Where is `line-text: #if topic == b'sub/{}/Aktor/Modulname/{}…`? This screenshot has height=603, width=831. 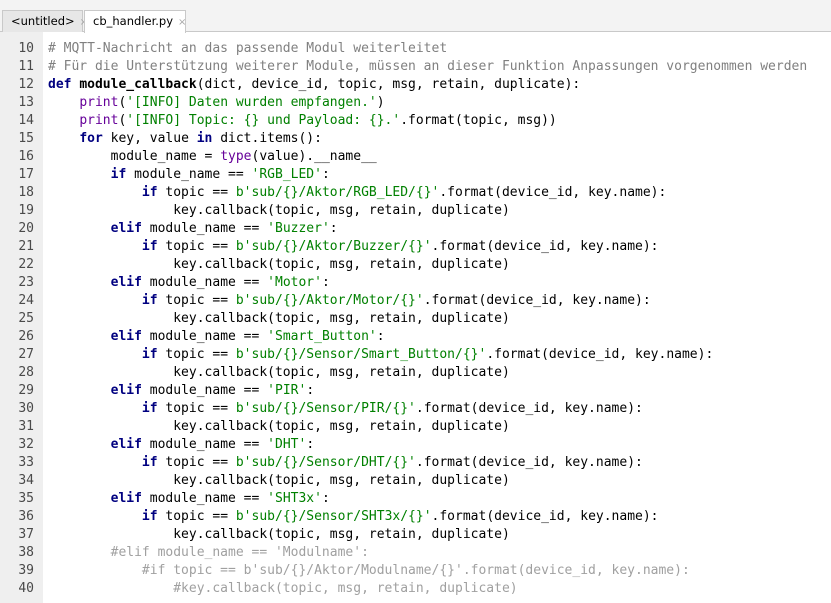 line-text: #if topic == b'sub/{}/Aktor/Modulname/{}… is located at coordinates (369, 571).